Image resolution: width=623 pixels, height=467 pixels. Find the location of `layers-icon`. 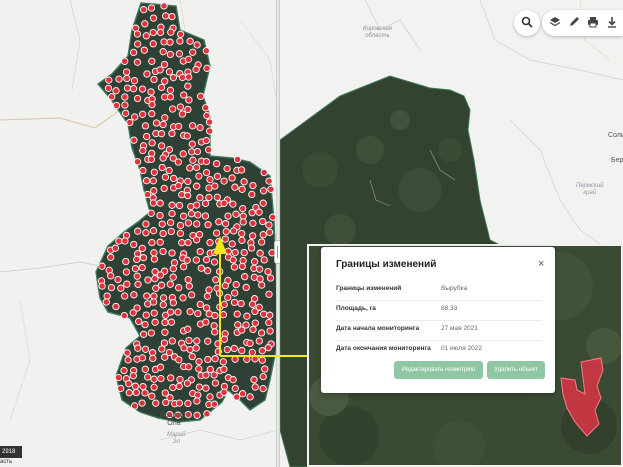

layers-icon is located at coordinates (555, 22).